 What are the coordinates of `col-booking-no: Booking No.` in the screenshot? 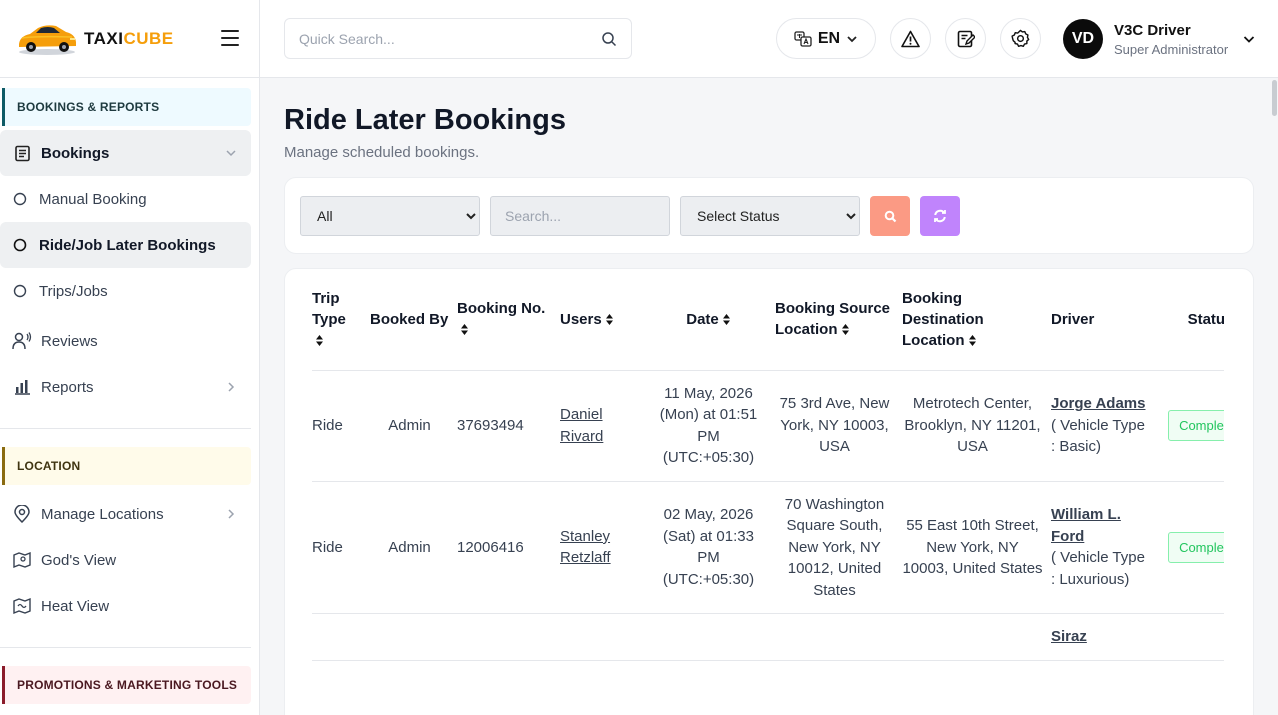 It's located at (508, 320).